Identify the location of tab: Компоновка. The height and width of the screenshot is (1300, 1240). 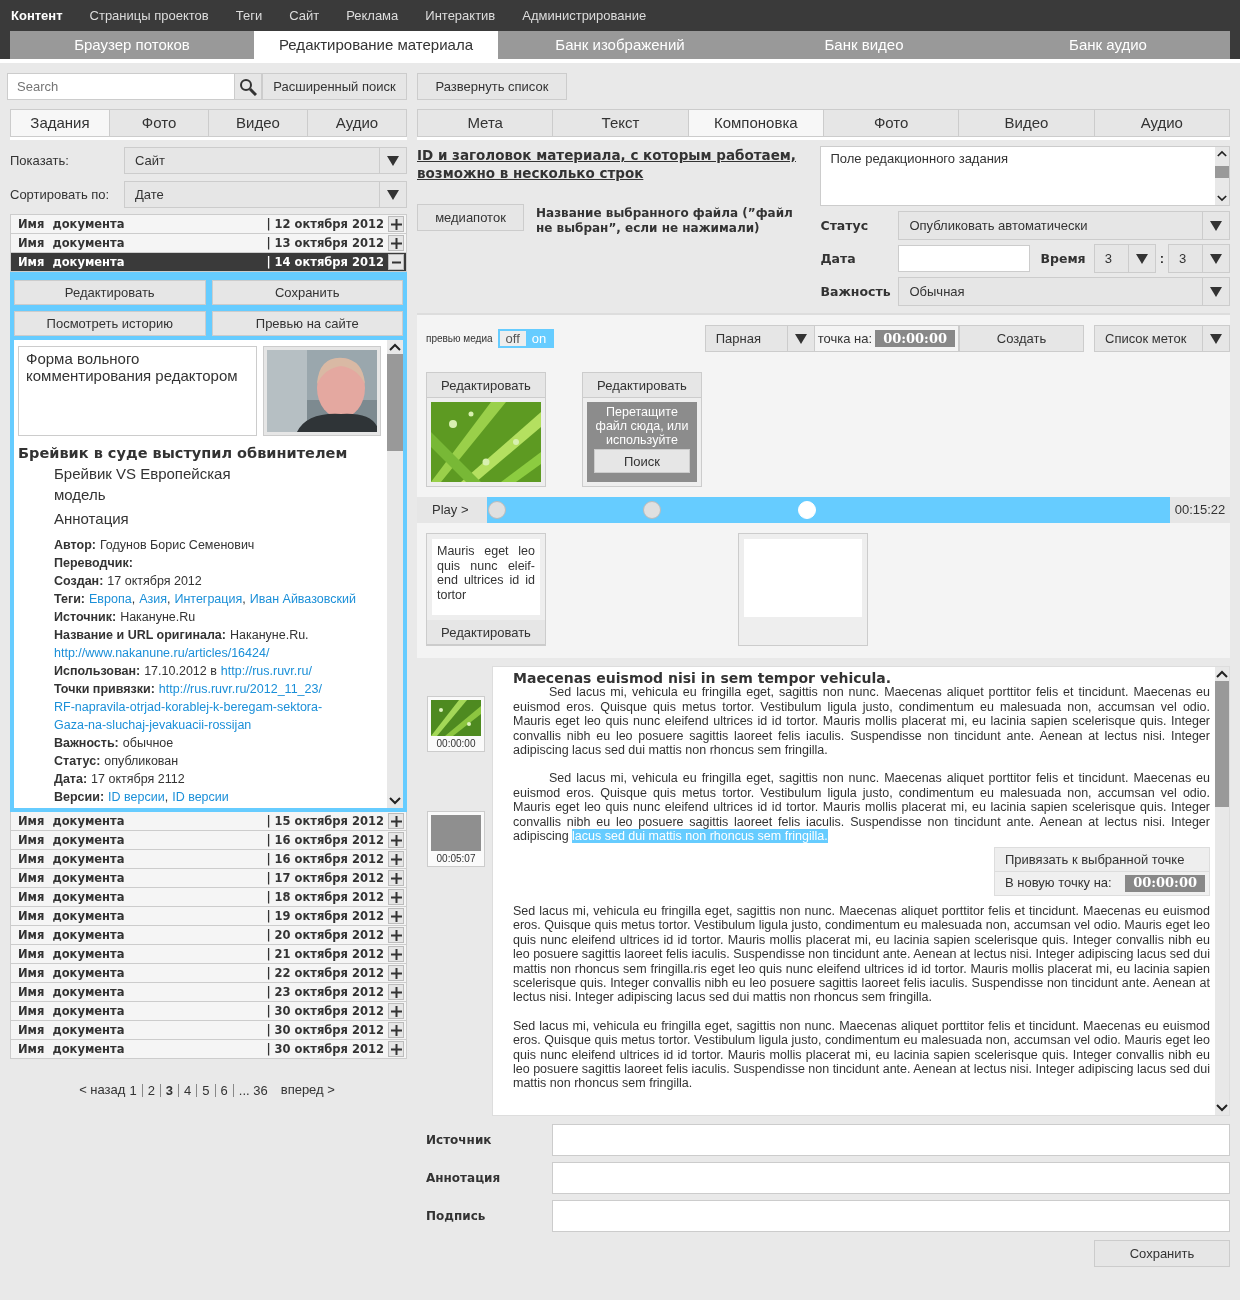
(756, 123).